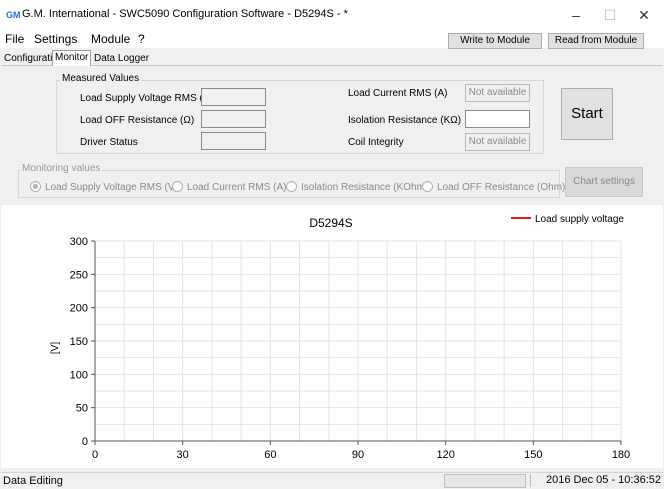 The width and height of the screenshot is (664, 489). I want to click on measured-values-label: Measured Values, so click(101, 78).